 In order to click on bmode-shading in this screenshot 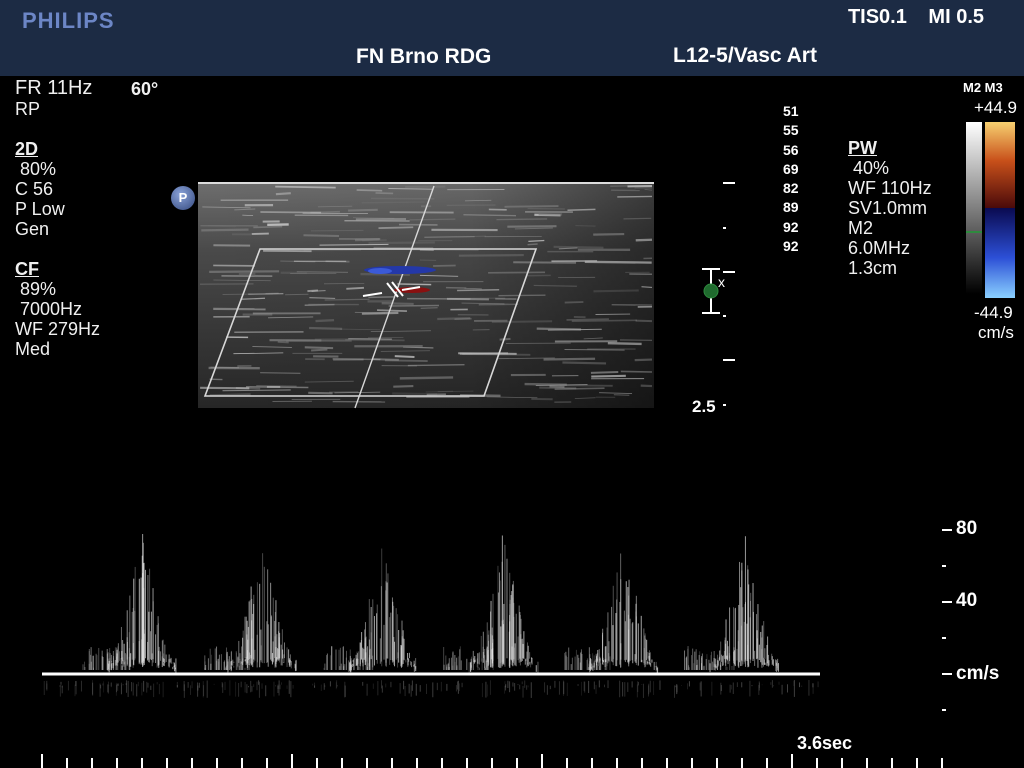, I will do `click(426, 295)`.